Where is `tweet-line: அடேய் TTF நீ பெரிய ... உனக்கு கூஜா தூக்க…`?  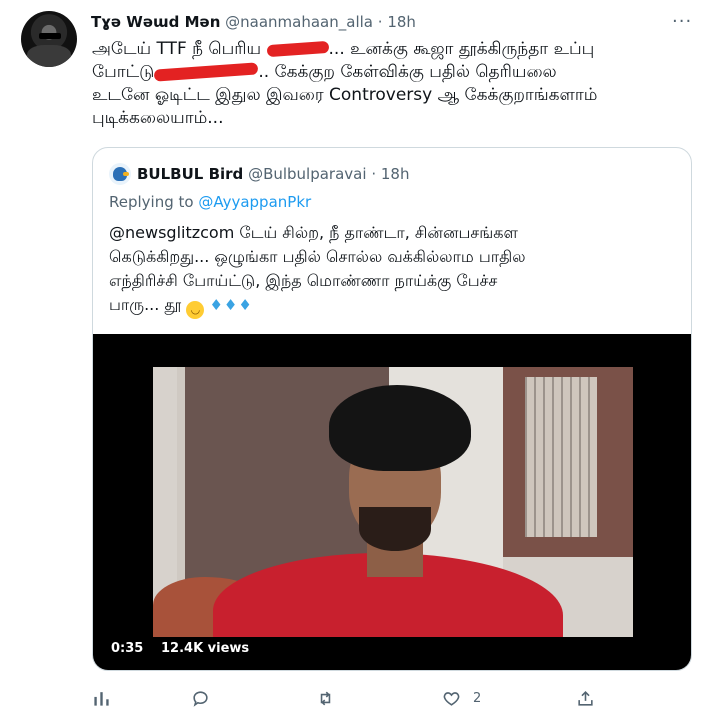
tweet-line: அடேய் TTF நீ பெரிய ... உனக்கு கூஜா தூக்க… is located at coordinates (392, 49).